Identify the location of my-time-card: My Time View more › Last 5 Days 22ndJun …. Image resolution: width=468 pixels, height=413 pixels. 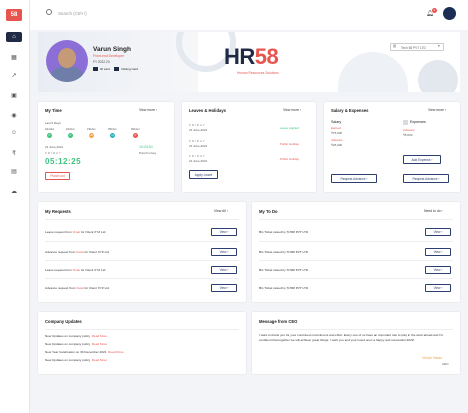
(106, 147).